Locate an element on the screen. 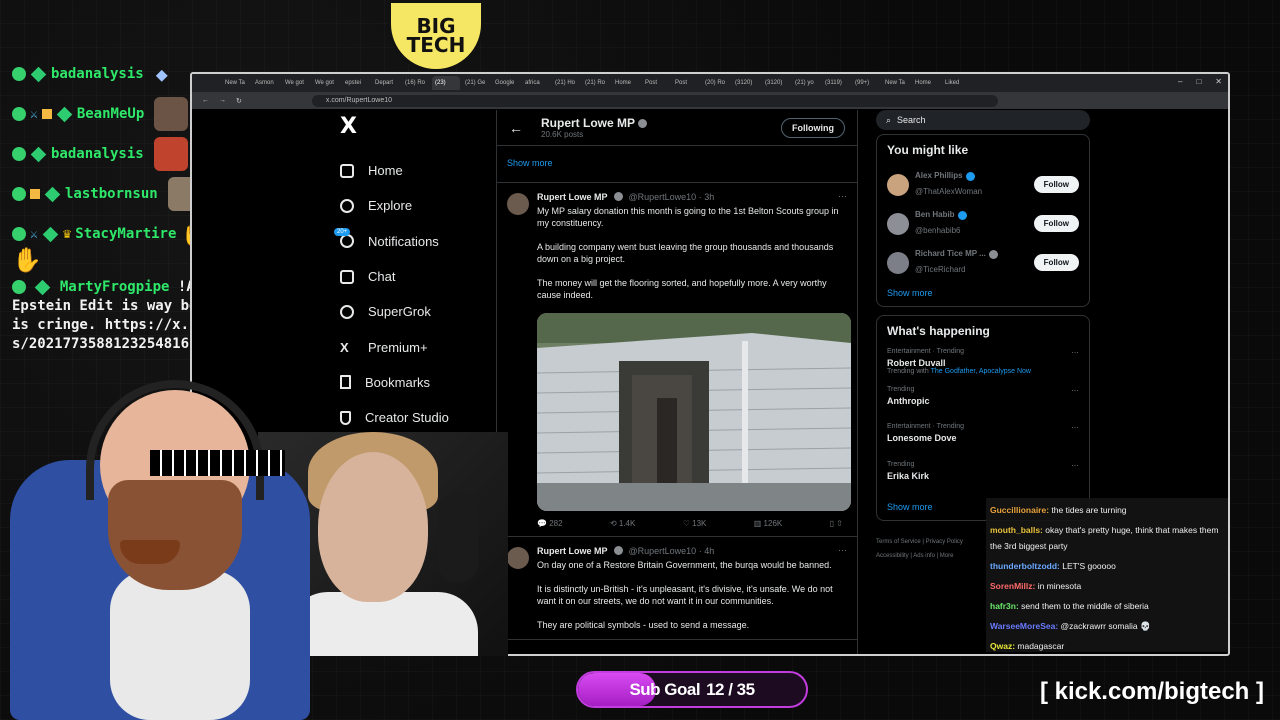 Image resolution: width=1280 pixels, height=720 pixels. nav-notifications: 20+ Notifications is located at coordinates (412, 241).